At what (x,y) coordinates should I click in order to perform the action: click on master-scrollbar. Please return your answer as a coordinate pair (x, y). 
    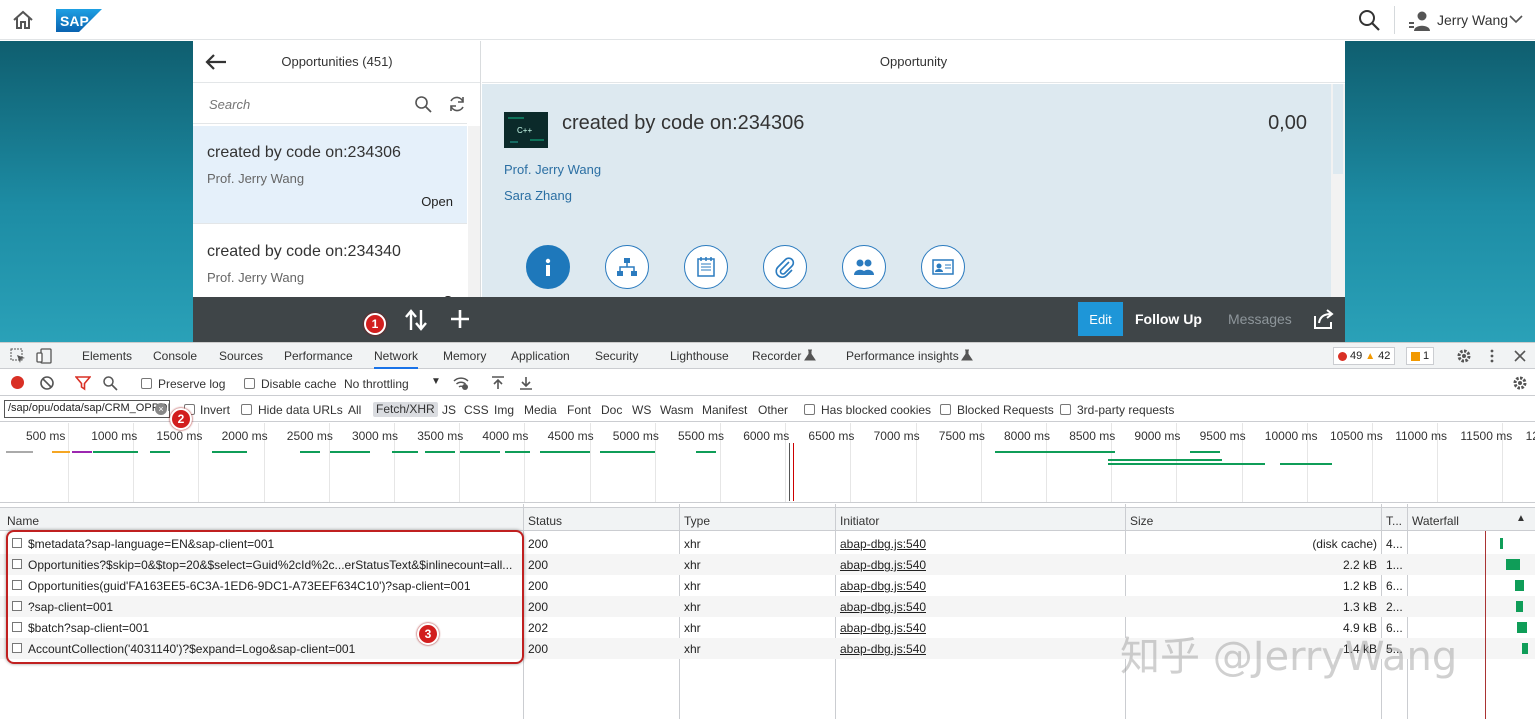
    Looking at the image, I should click on (474, 211).